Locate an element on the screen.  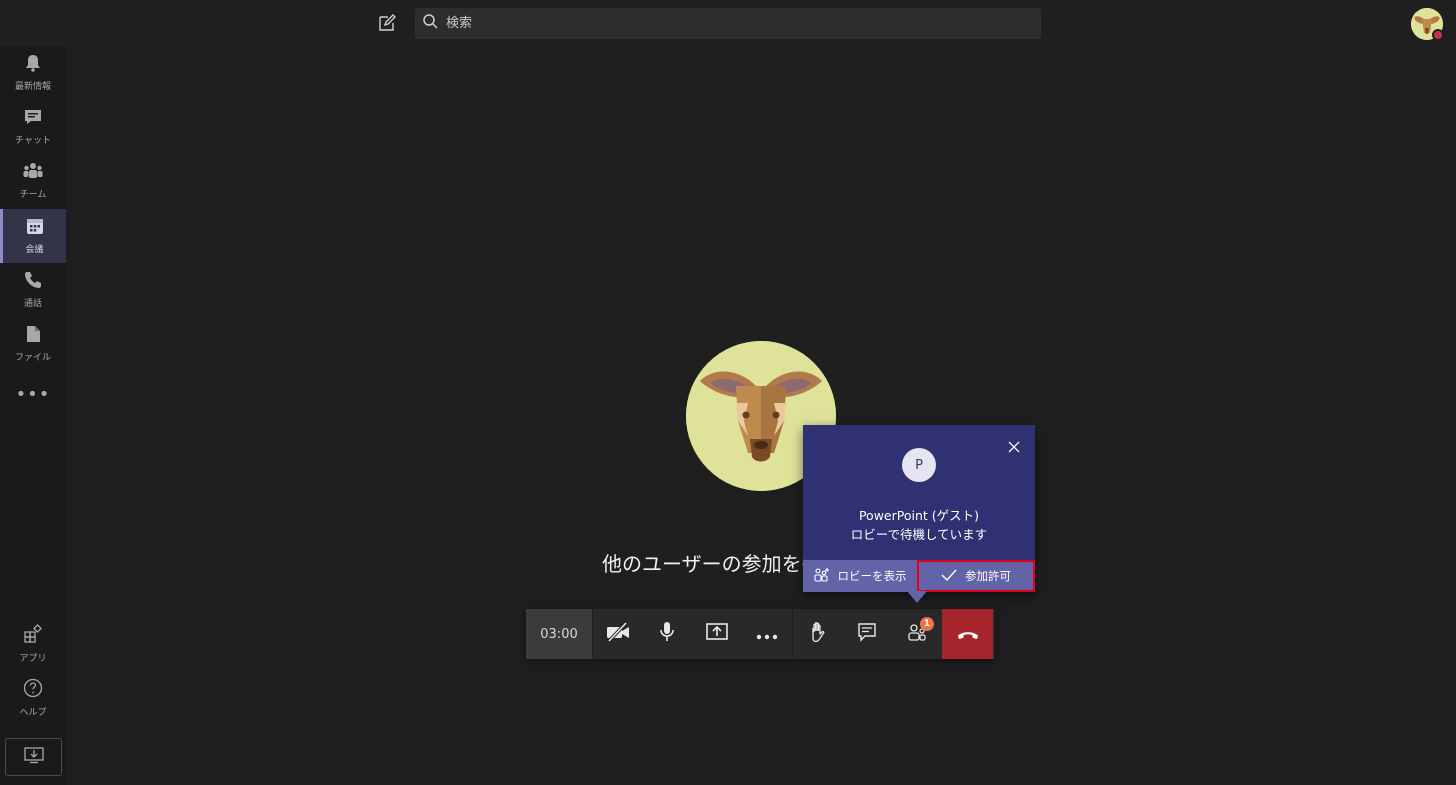
hand-icon is located at coordinates (818, 634).